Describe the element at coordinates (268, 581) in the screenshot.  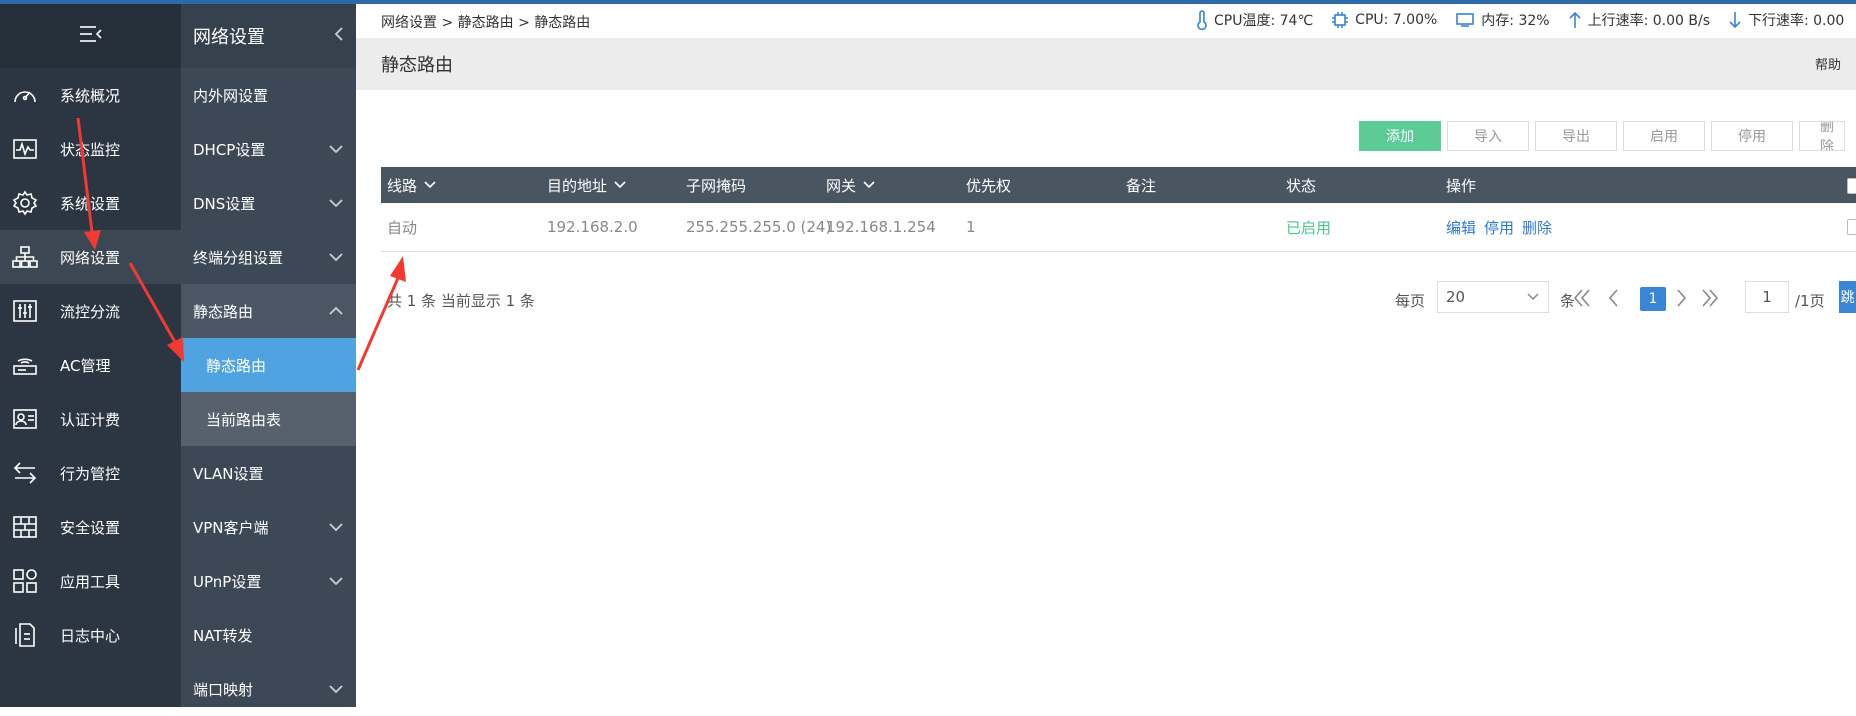
I see `subnav-item-upnp: UPnP设置` at that location.